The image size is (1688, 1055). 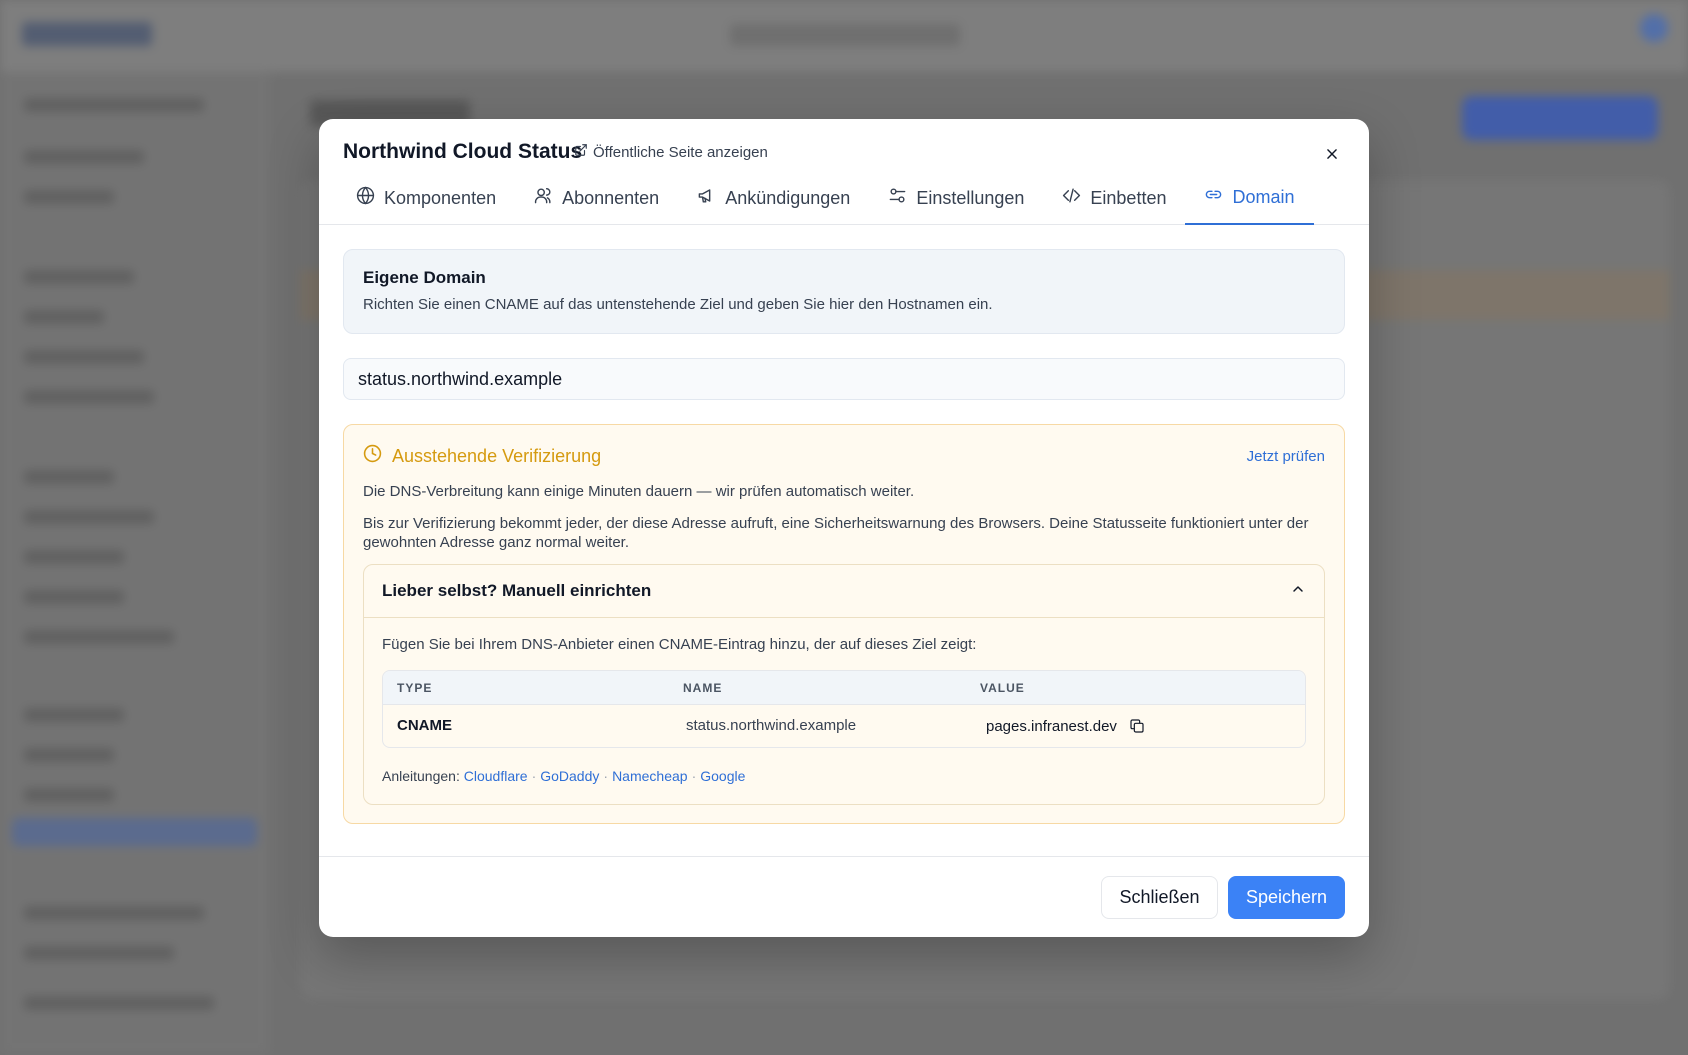 What do you see at coordinates (771, 725) in the screenshot?
I see `record-name: status.northwind.example` at bounding box center [771, 725].